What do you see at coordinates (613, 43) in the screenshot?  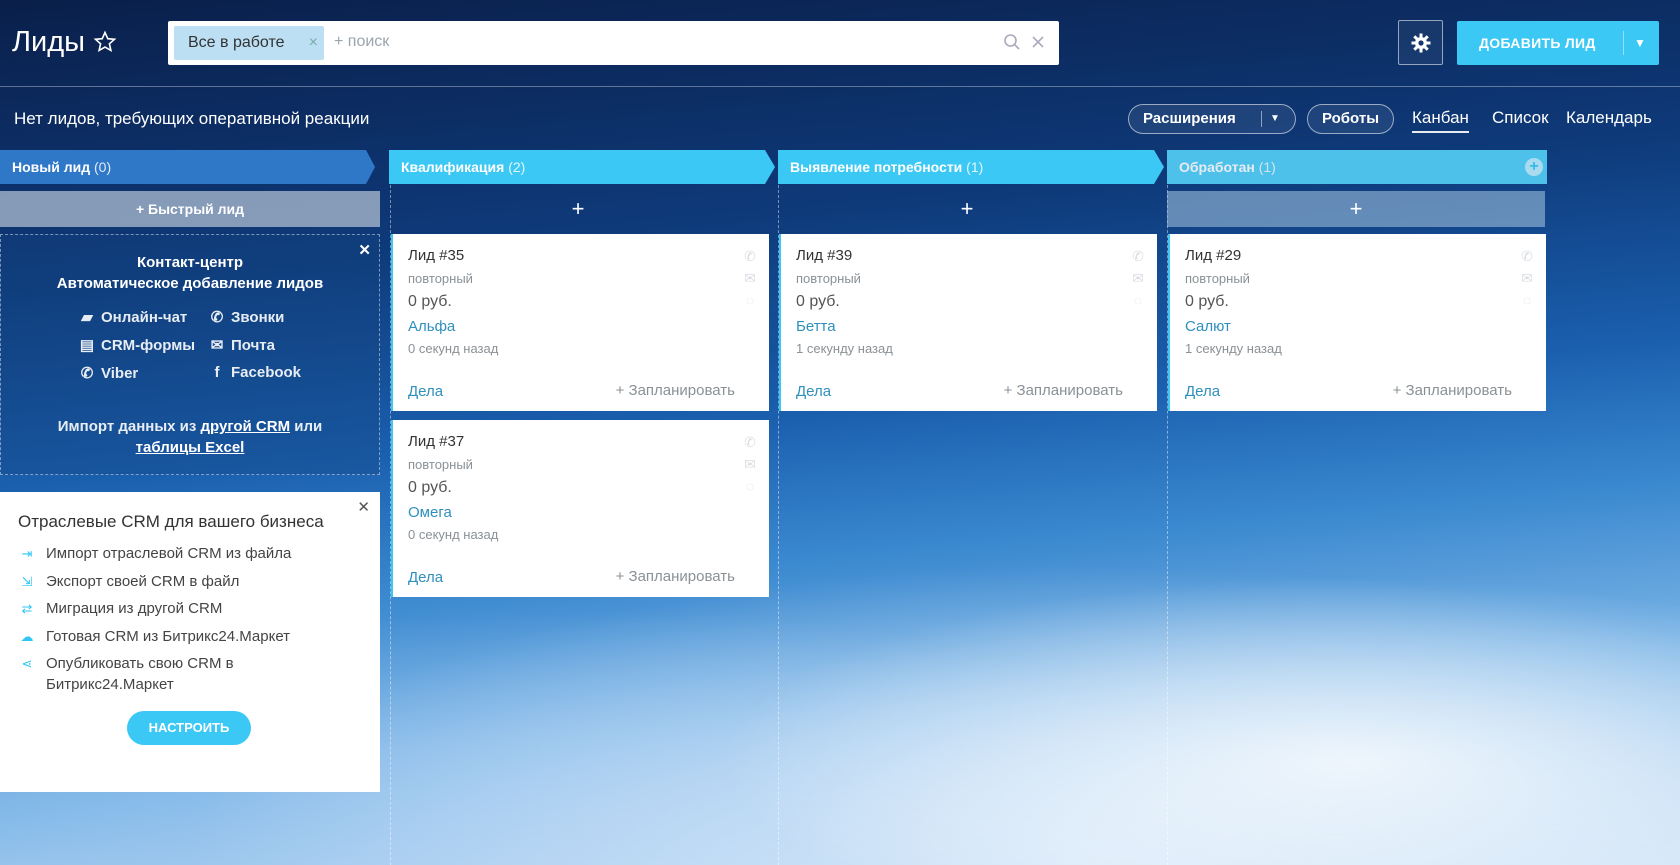 I see `filter-search-bar: Все в работе × + поиск` at bounding box center [613, 43].